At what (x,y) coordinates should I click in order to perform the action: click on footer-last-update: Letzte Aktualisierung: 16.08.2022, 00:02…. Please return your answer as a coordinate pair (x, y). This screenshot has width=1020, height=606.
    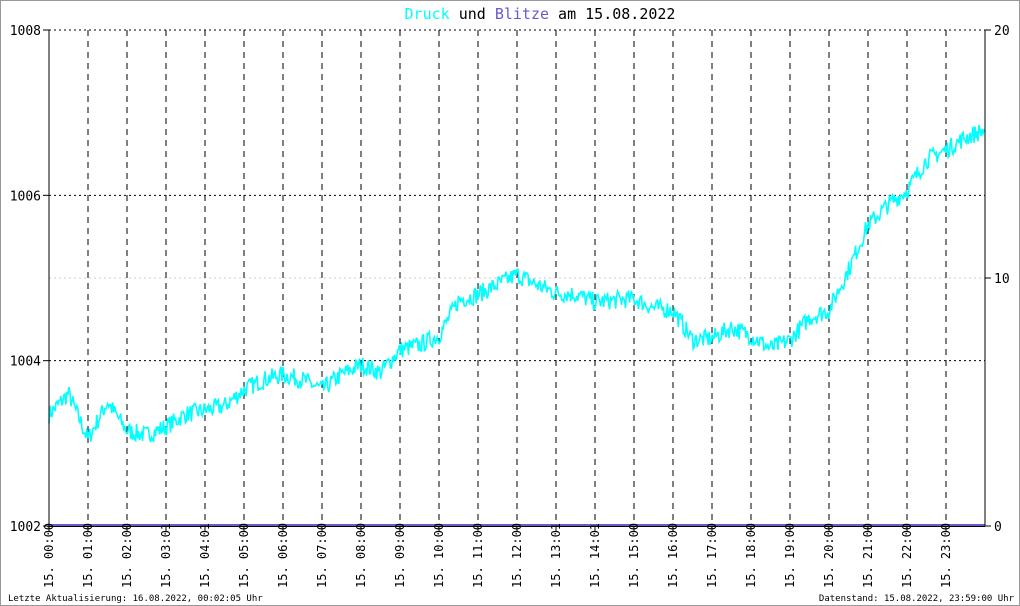
    Looking at the image, I should click on (135, 599).